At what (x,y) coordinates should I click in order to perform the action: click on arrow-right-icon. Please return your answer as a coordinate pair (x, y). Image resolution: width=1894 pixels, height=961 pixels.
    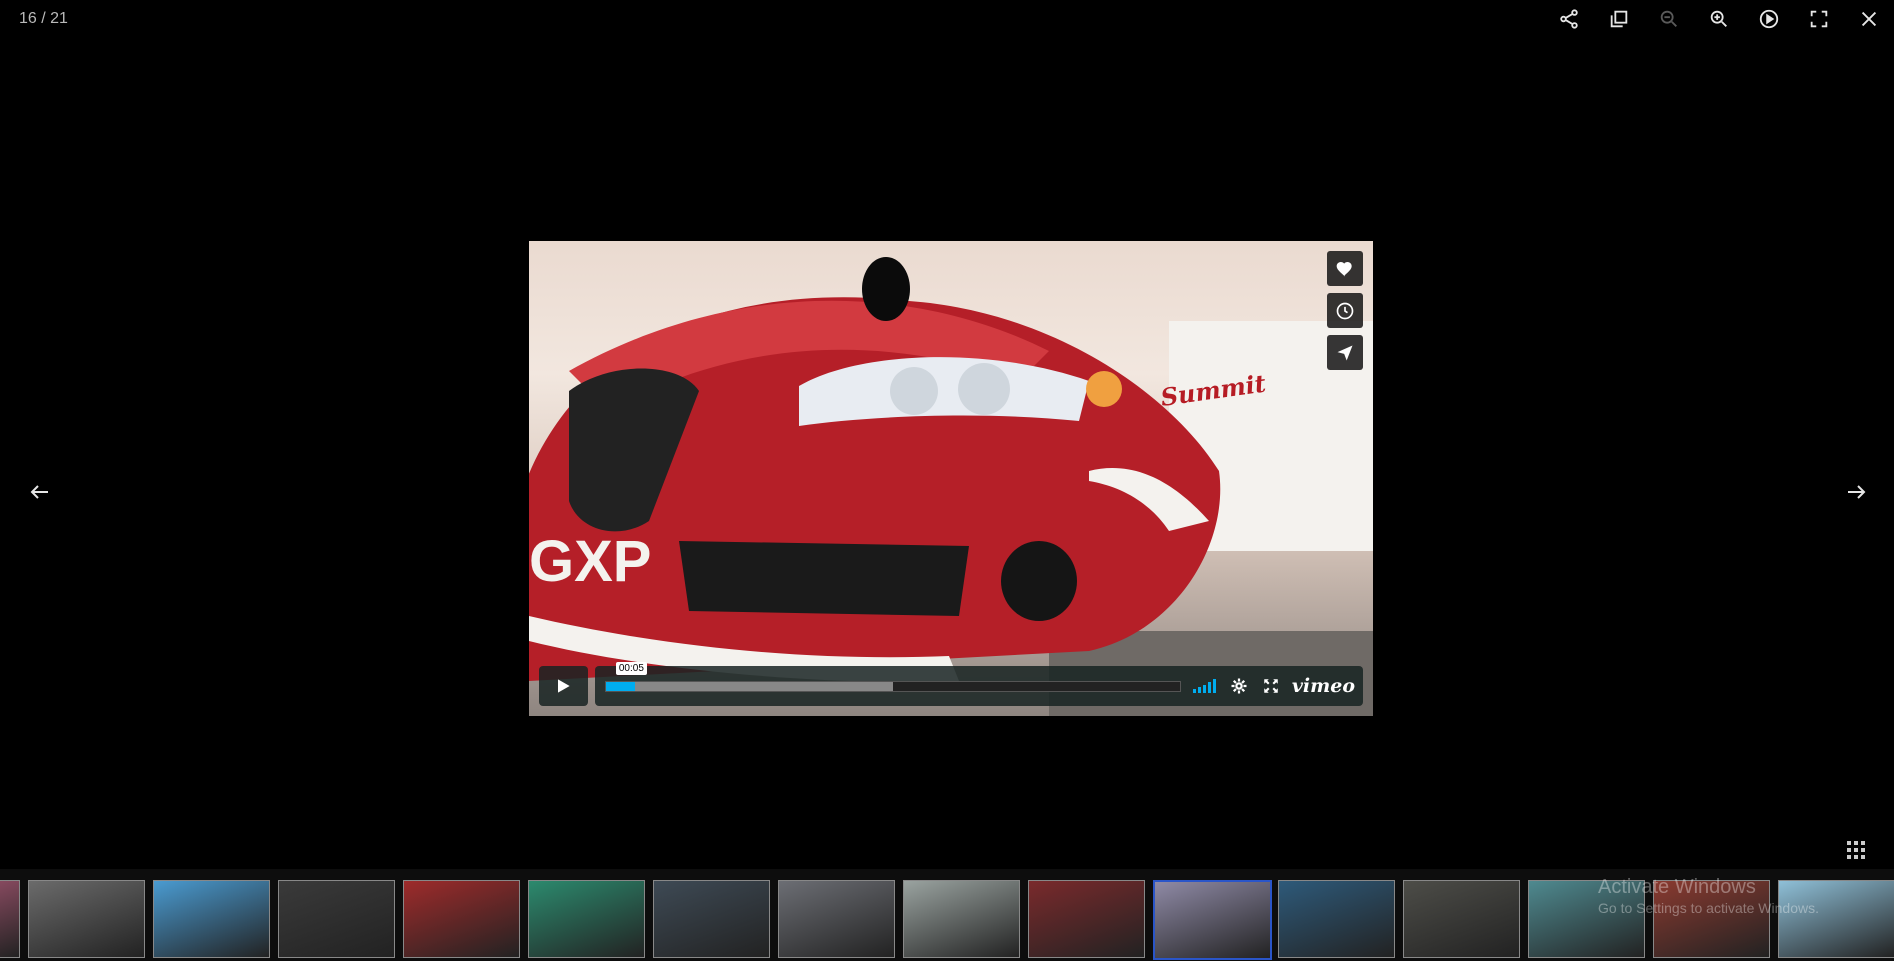
    Looking at the image, I should click on (1857, 492).